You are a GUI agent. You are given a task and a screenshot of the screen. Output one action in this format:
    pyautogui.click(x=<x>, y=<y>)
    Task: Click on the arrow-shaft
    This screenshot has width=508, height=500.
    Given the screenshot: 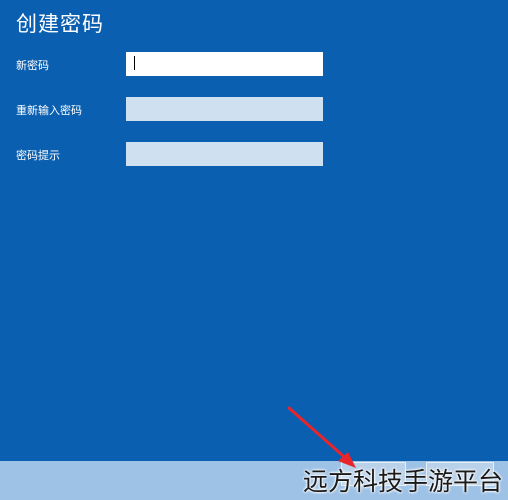 What is the action you would take?
    pyautogui.click(x=319, y=435)
    